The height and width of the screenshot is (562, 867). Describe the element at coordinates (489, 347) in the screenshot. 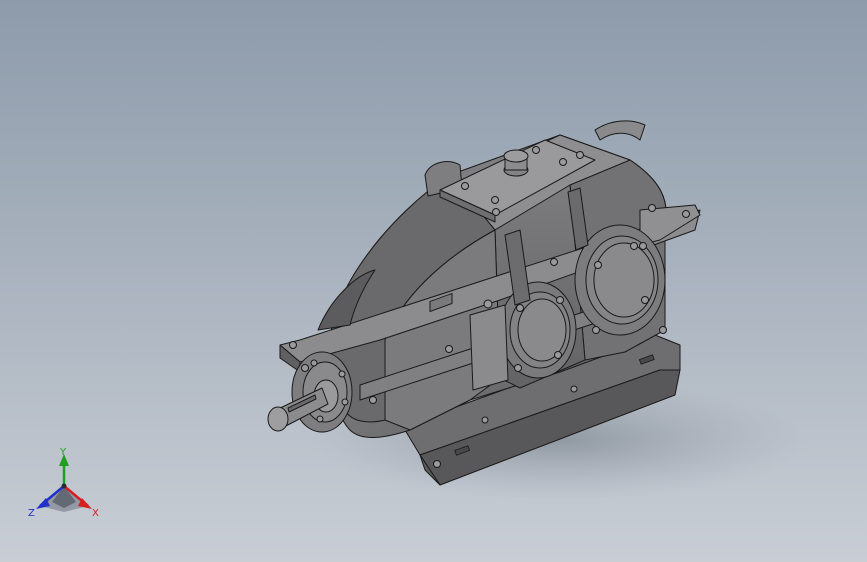

I see `bolt-block` at that location.